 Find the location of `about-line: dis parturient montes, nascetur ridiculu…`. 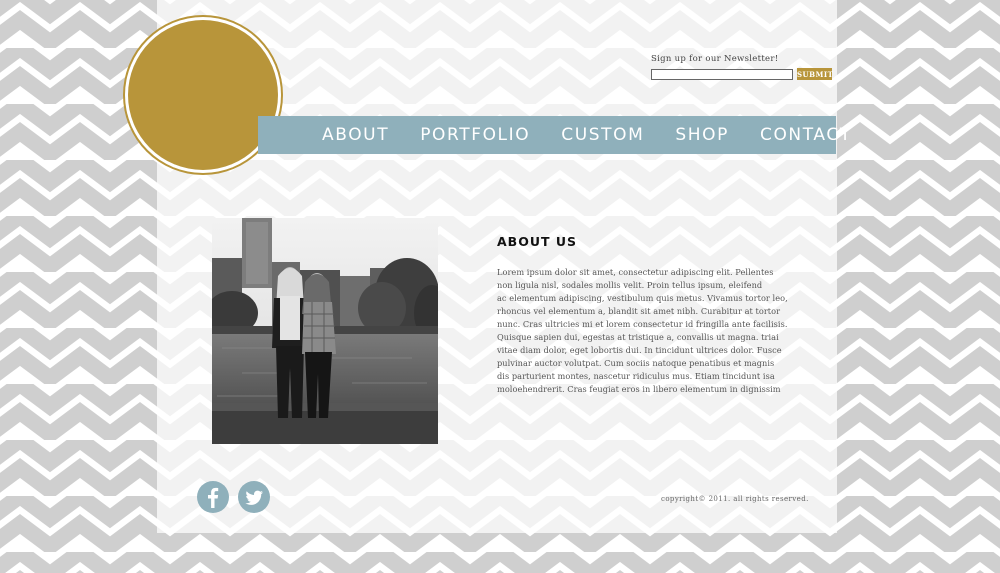

about-line: dis parturient montes, nascetur ridiculu… is located at coordinates (636, 376).